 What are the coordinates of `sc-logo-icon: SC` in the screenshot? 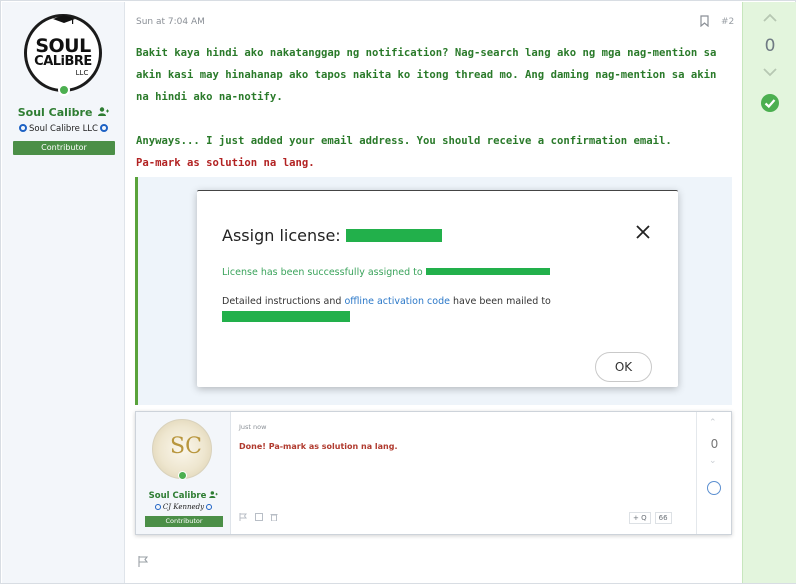 It's located at (186, 446).